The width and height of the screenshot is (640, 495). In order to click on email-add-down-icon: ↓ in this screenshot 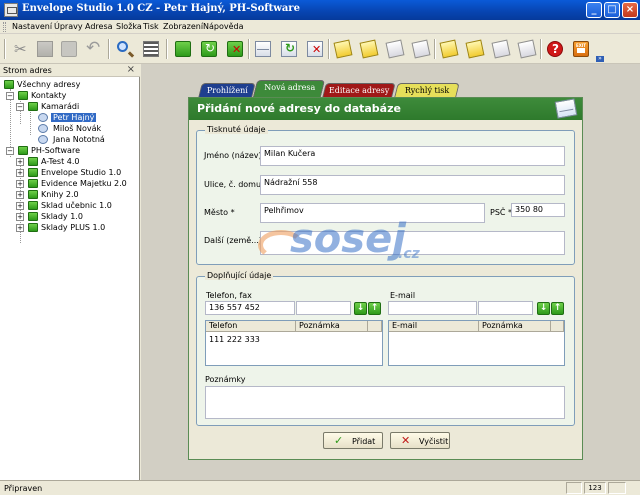, I will do `click(543, 308)`.